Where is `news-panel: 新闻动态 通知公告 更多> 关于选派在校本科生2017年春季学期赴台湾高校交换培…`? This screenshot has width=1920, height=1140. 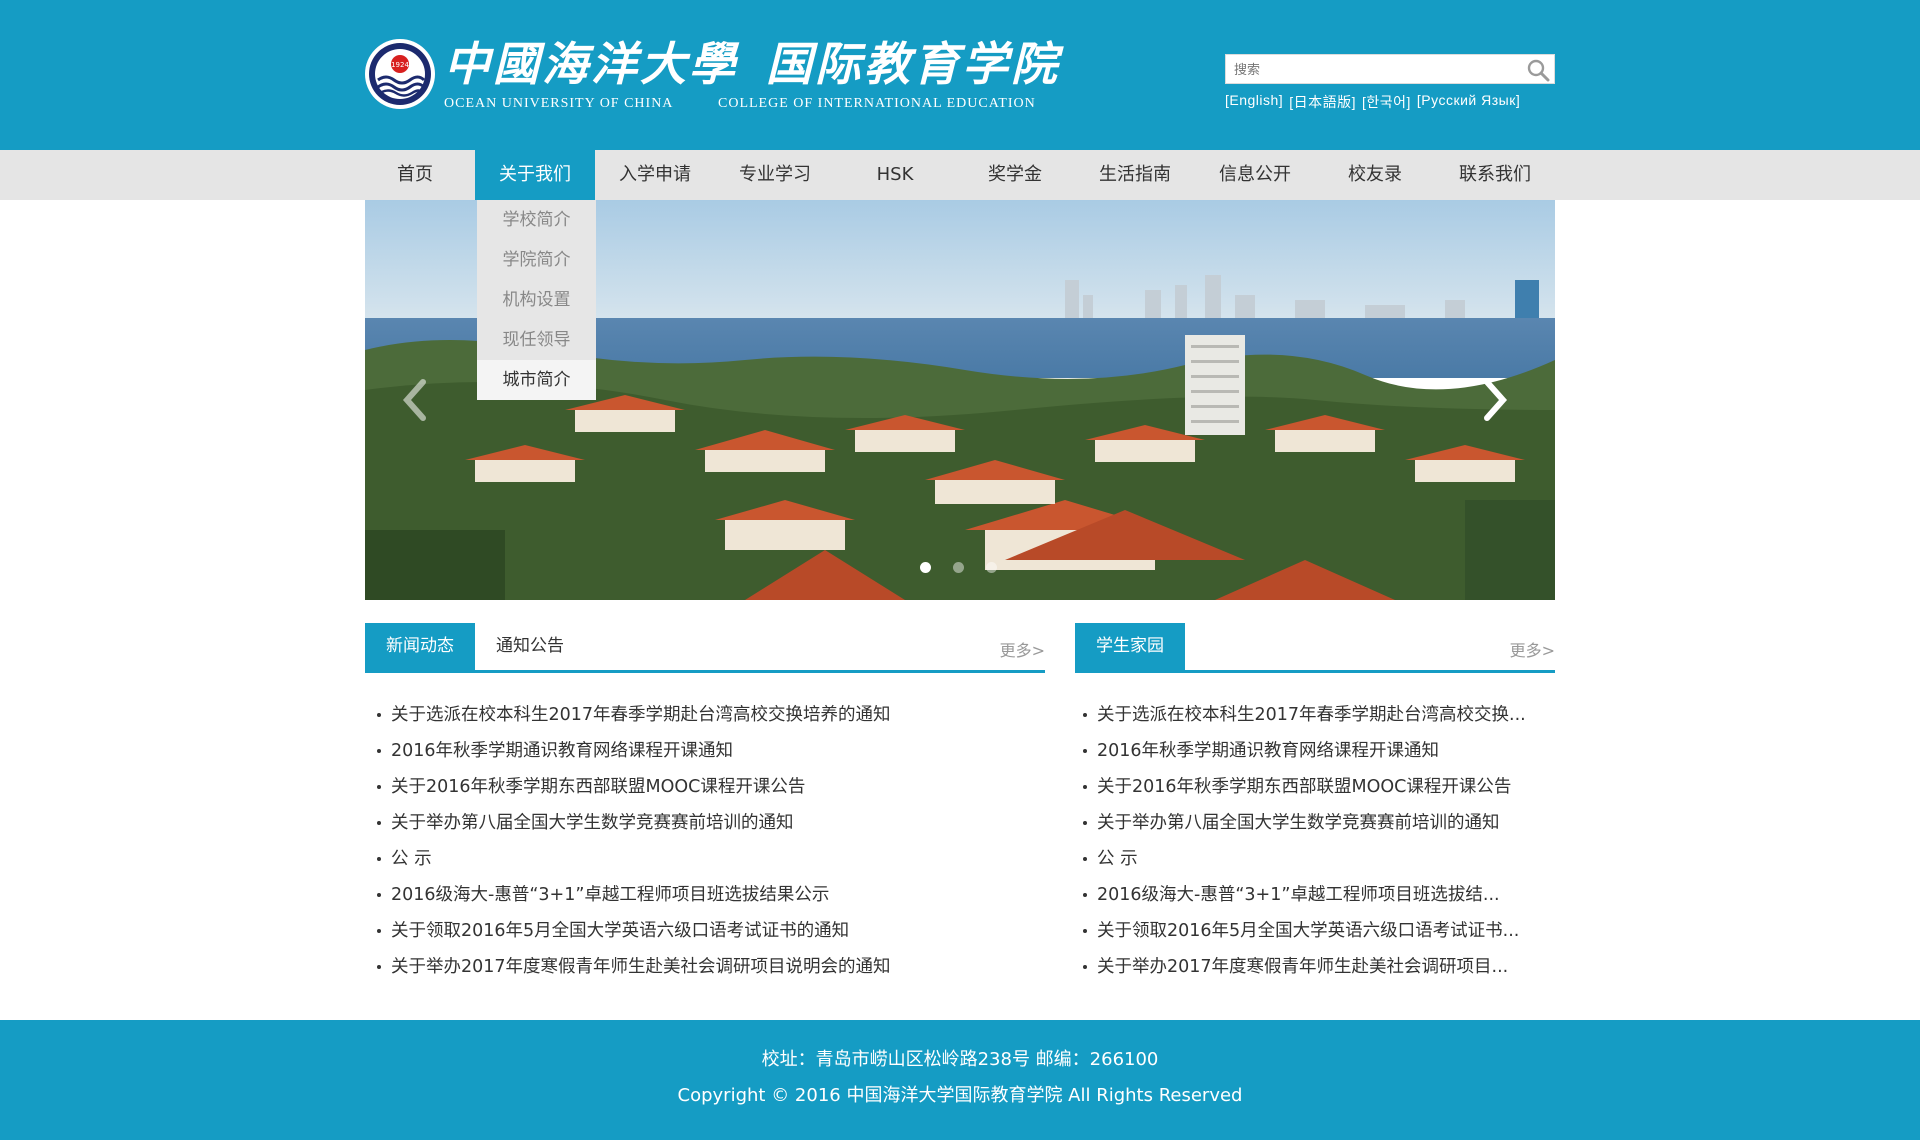 news-panel: 新闻动态 通知公告 更多> 关于选派在校本科生2017年春季学期赴台湾高校交换培… is located at coordinates (705, 804).